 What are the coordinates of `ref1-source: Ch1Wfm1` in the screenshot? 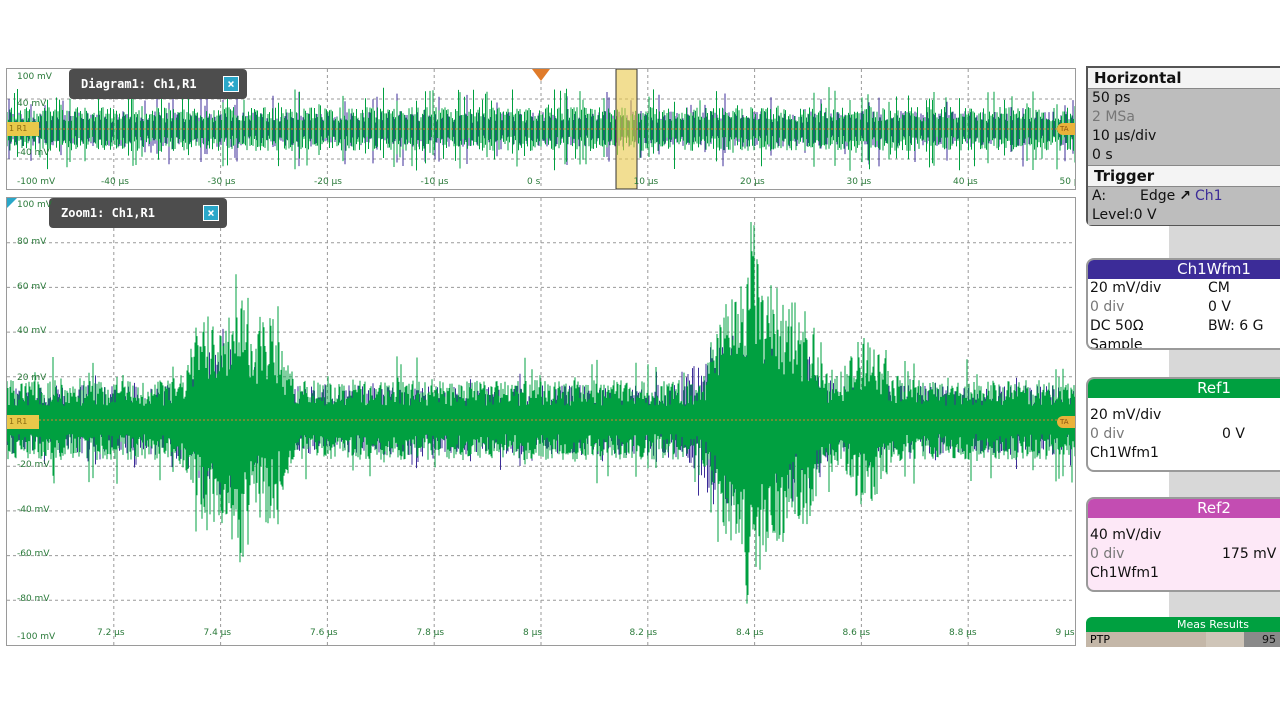 It's located at (1124, 453).